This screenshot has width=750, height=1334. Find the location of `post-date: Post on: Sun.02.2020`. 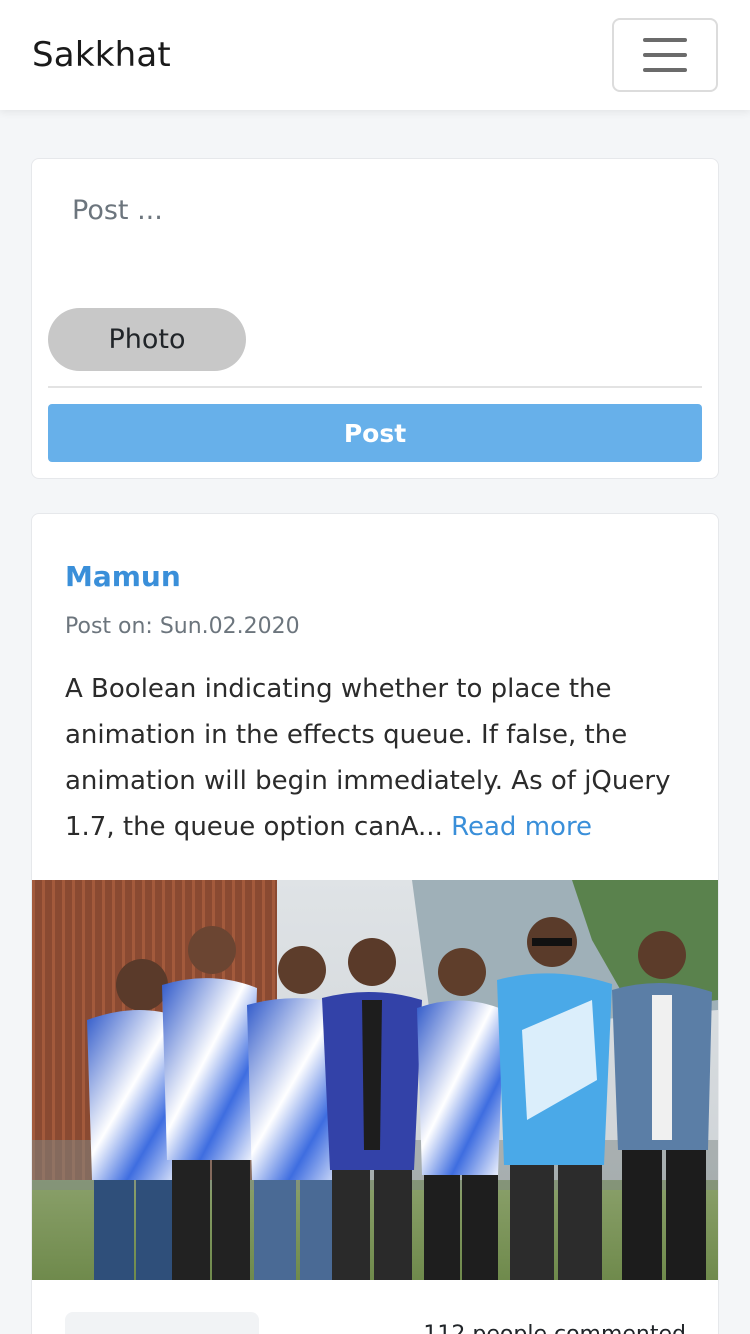

post-date: Post on: Sun.02.2020 is located at coordinates (182, 626).